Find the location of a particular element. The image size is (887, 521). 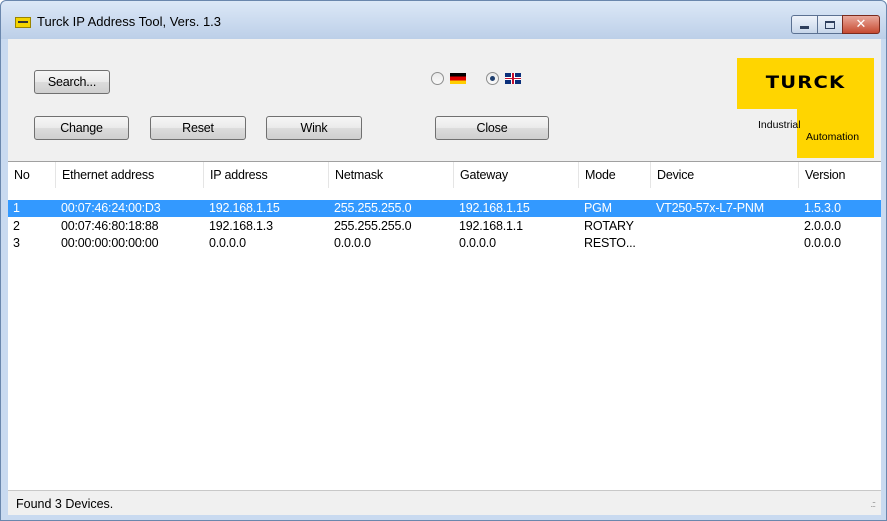

turck-logo-wordmark: TURCK is located at coordinates (805, 83).